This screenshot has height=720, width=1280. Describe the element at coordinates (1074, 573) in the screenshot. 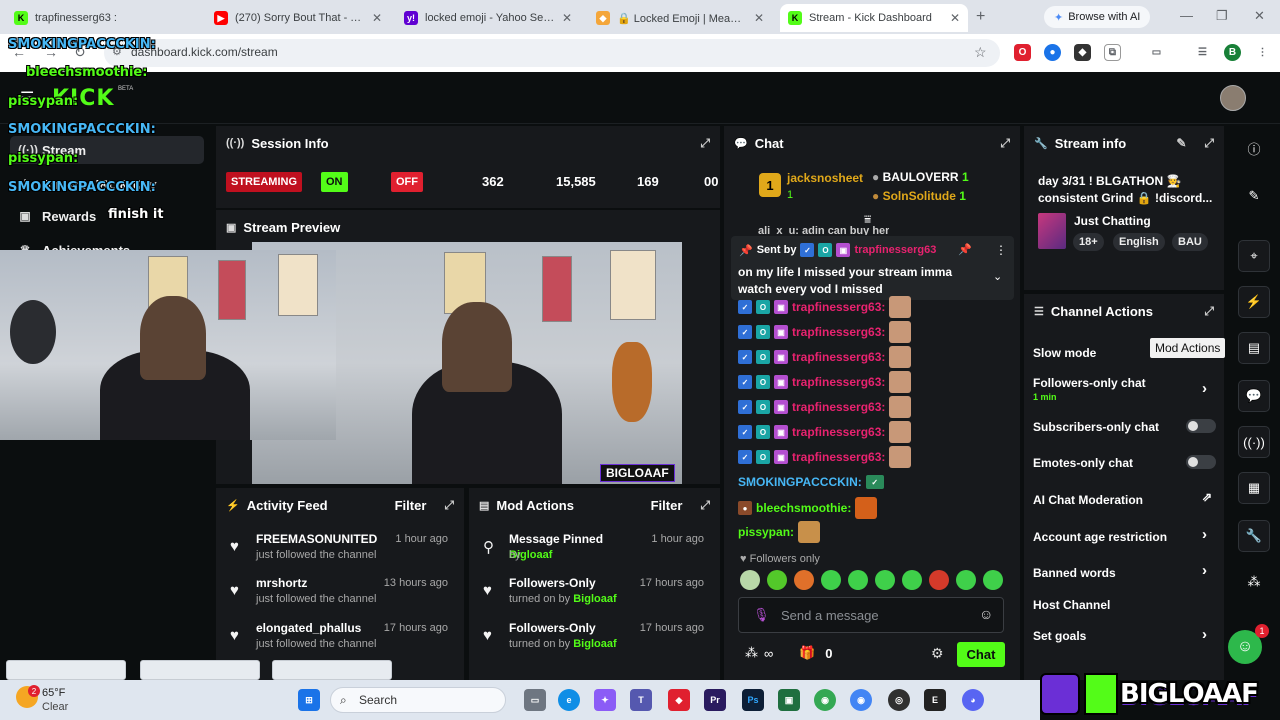

I see `banned-words-row: Banned words` at that location.